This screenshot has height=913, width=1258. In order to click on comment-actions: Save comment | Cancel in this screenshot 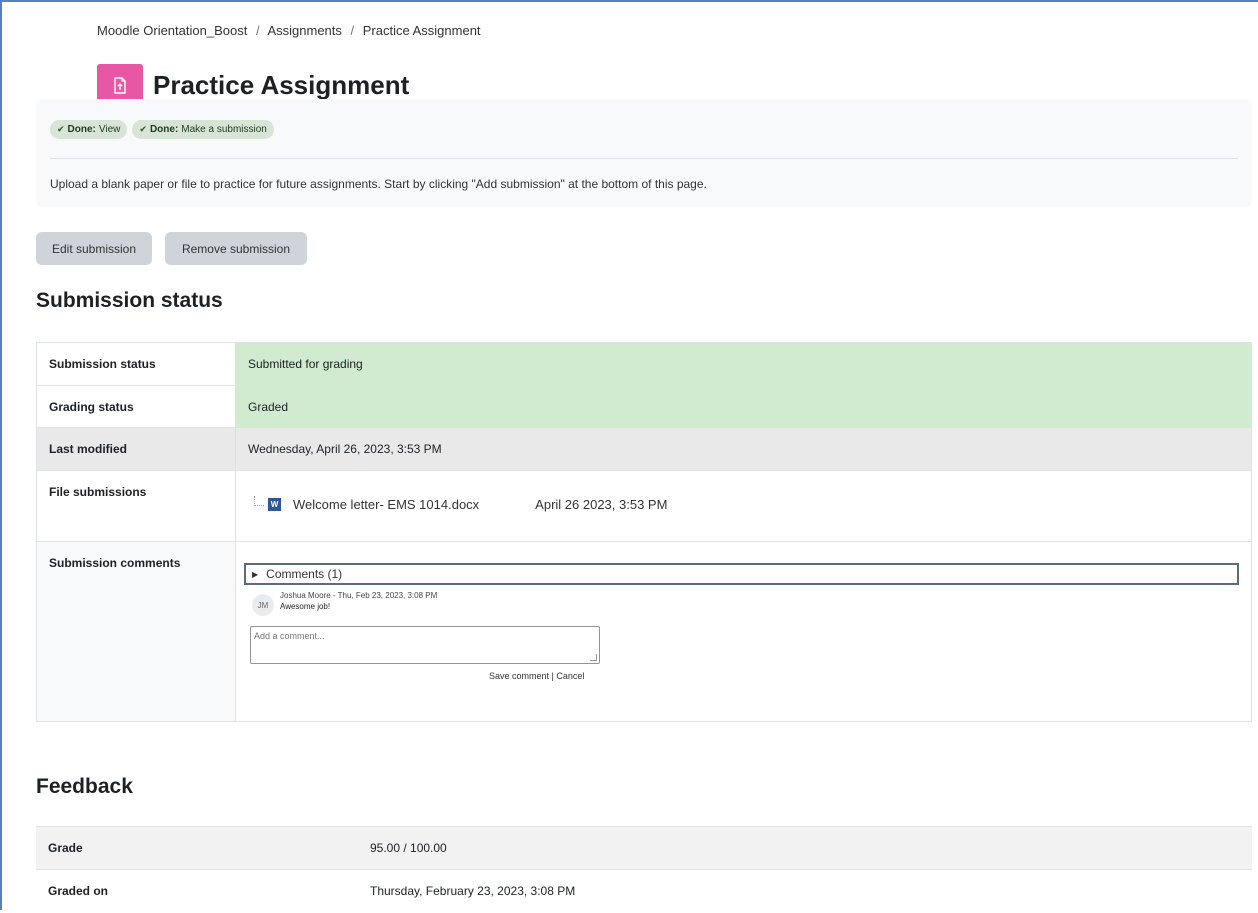, I will do `click(864, 676)`.